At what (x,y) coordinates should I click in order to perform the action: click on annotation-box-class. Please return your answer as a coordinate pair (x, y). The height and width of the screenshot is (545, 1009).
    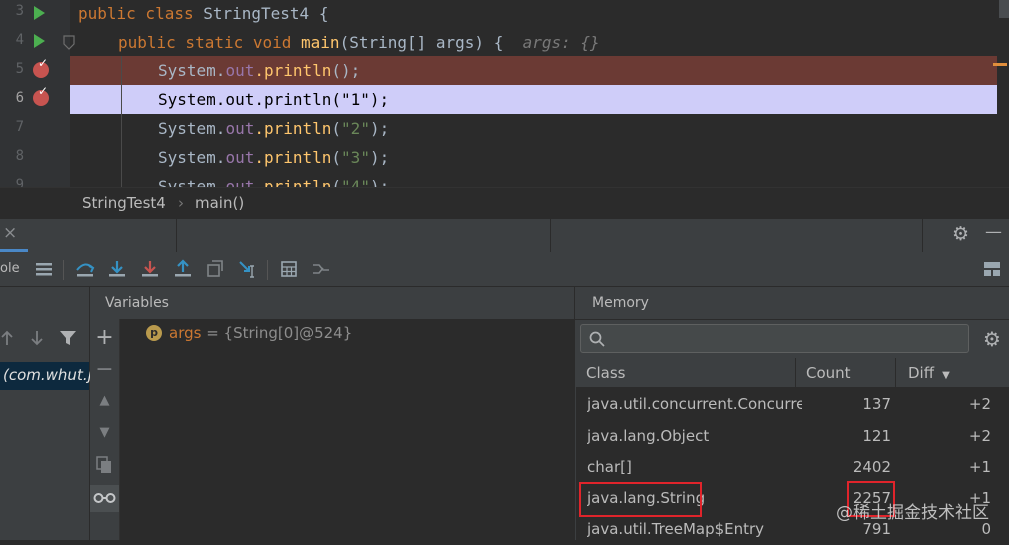
    Looking at the image, I should click on (640, 499).